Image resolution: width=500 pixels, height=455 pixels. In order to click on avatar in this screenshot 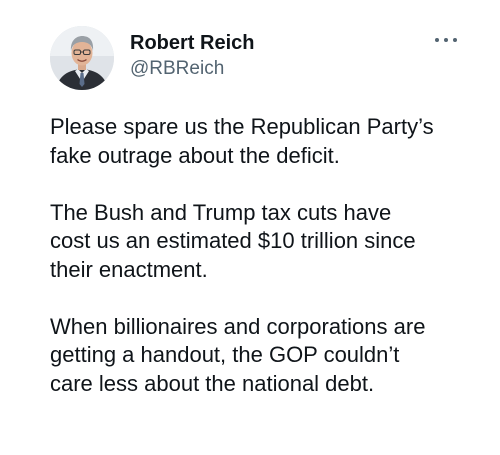, I will do `click(82, 58)`.